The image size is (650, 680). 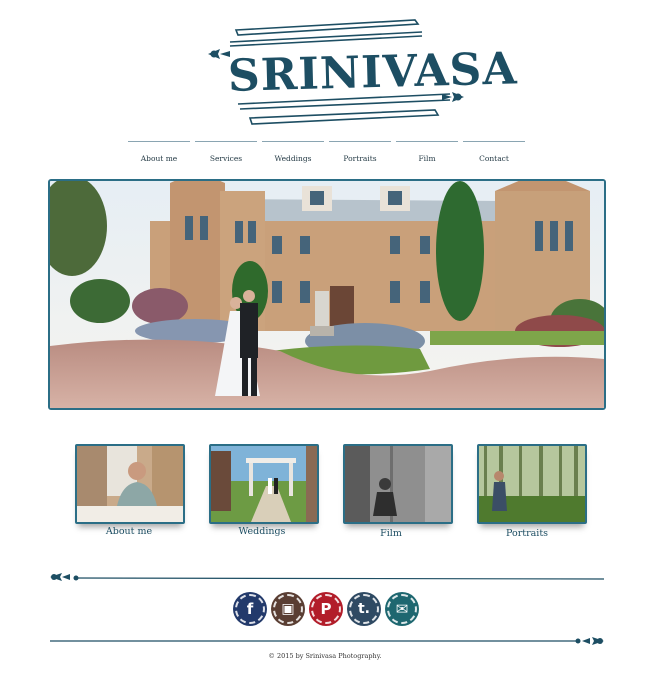 What do you see at coordinates (372, 72) in the screenshot?
I see `brand-title: SRINIVASA` at bounding box center [372, 72].